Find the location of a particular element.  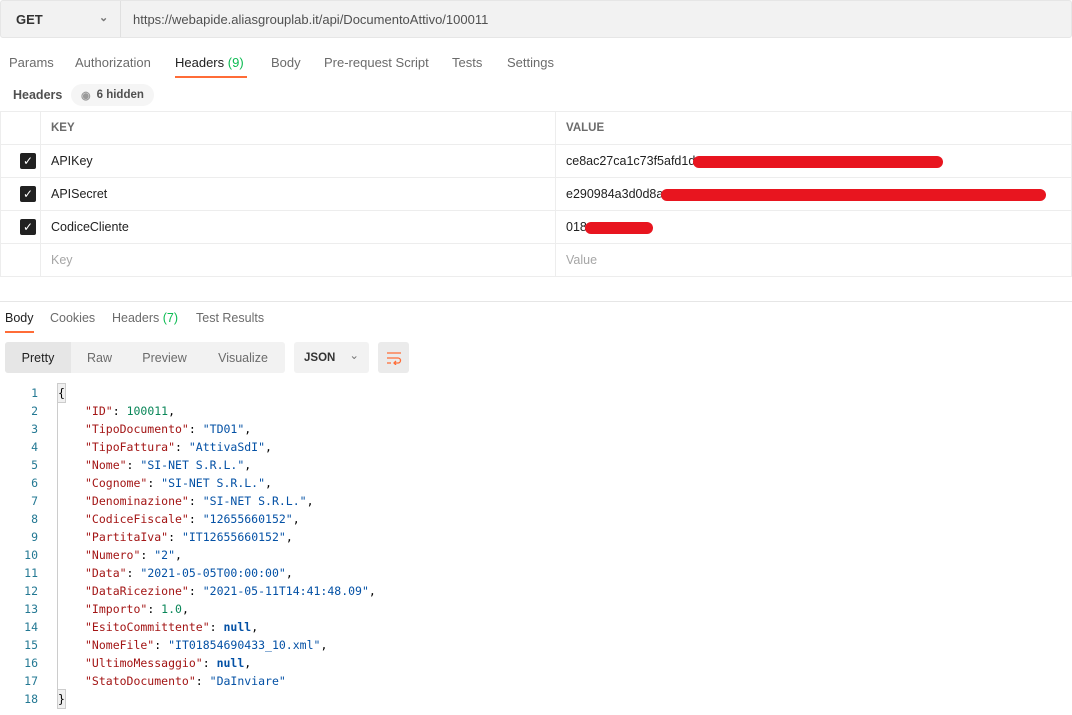

tab-pre-request-script: Pre-request Script is located at coordinates (376, 62).